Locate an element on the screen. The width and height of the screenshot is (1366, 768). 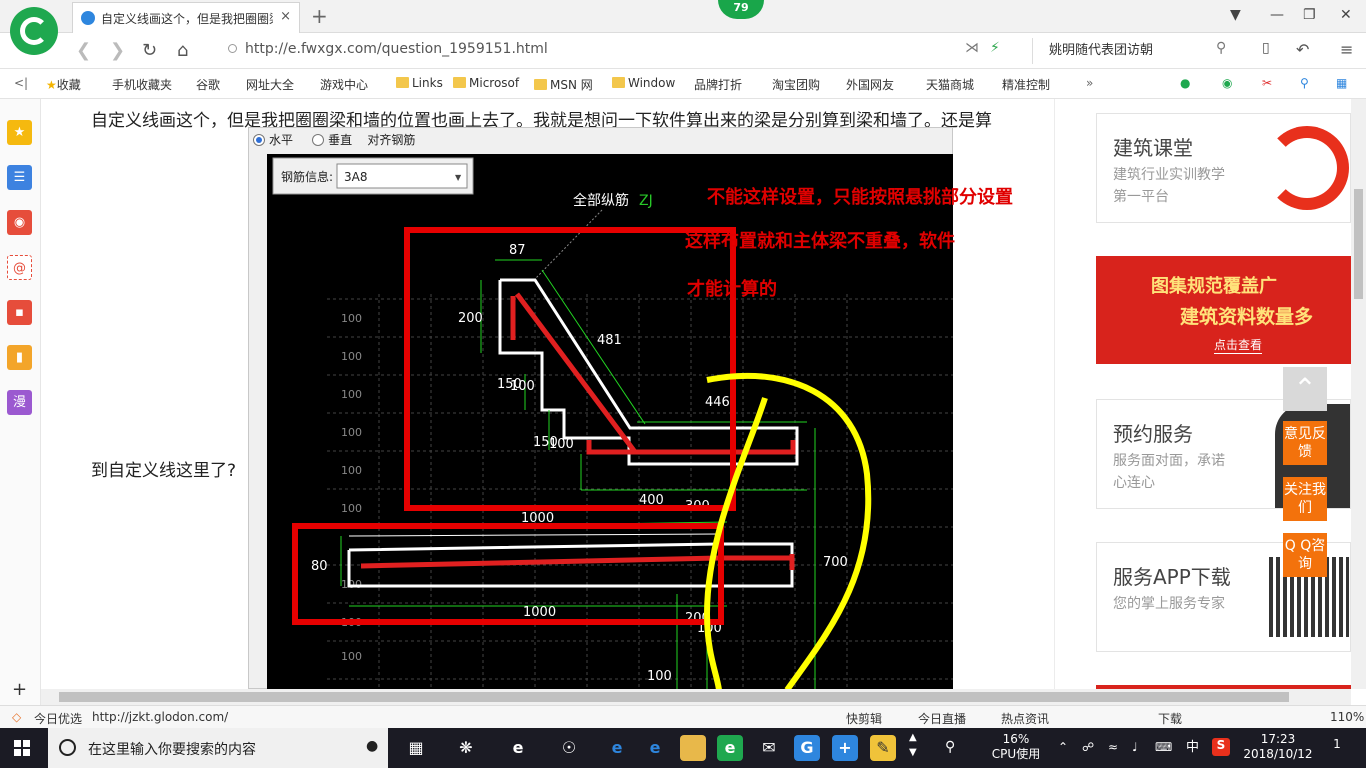
360-browser-icon: e is located at coordinates (730, 748).